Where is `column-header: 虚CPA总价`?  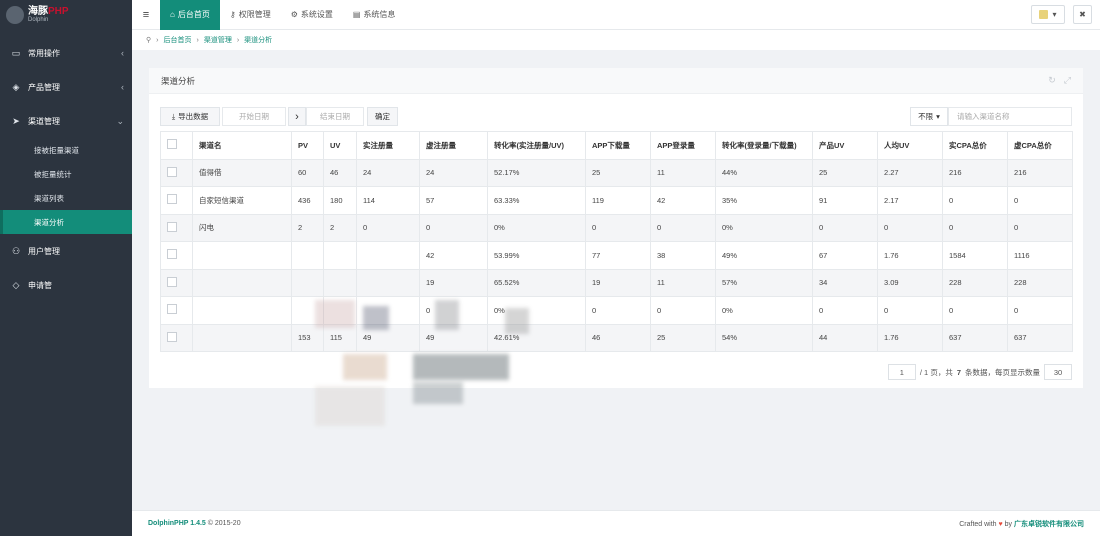 column-header: 虚CPA总价 is located at coordinates (1040, 145).